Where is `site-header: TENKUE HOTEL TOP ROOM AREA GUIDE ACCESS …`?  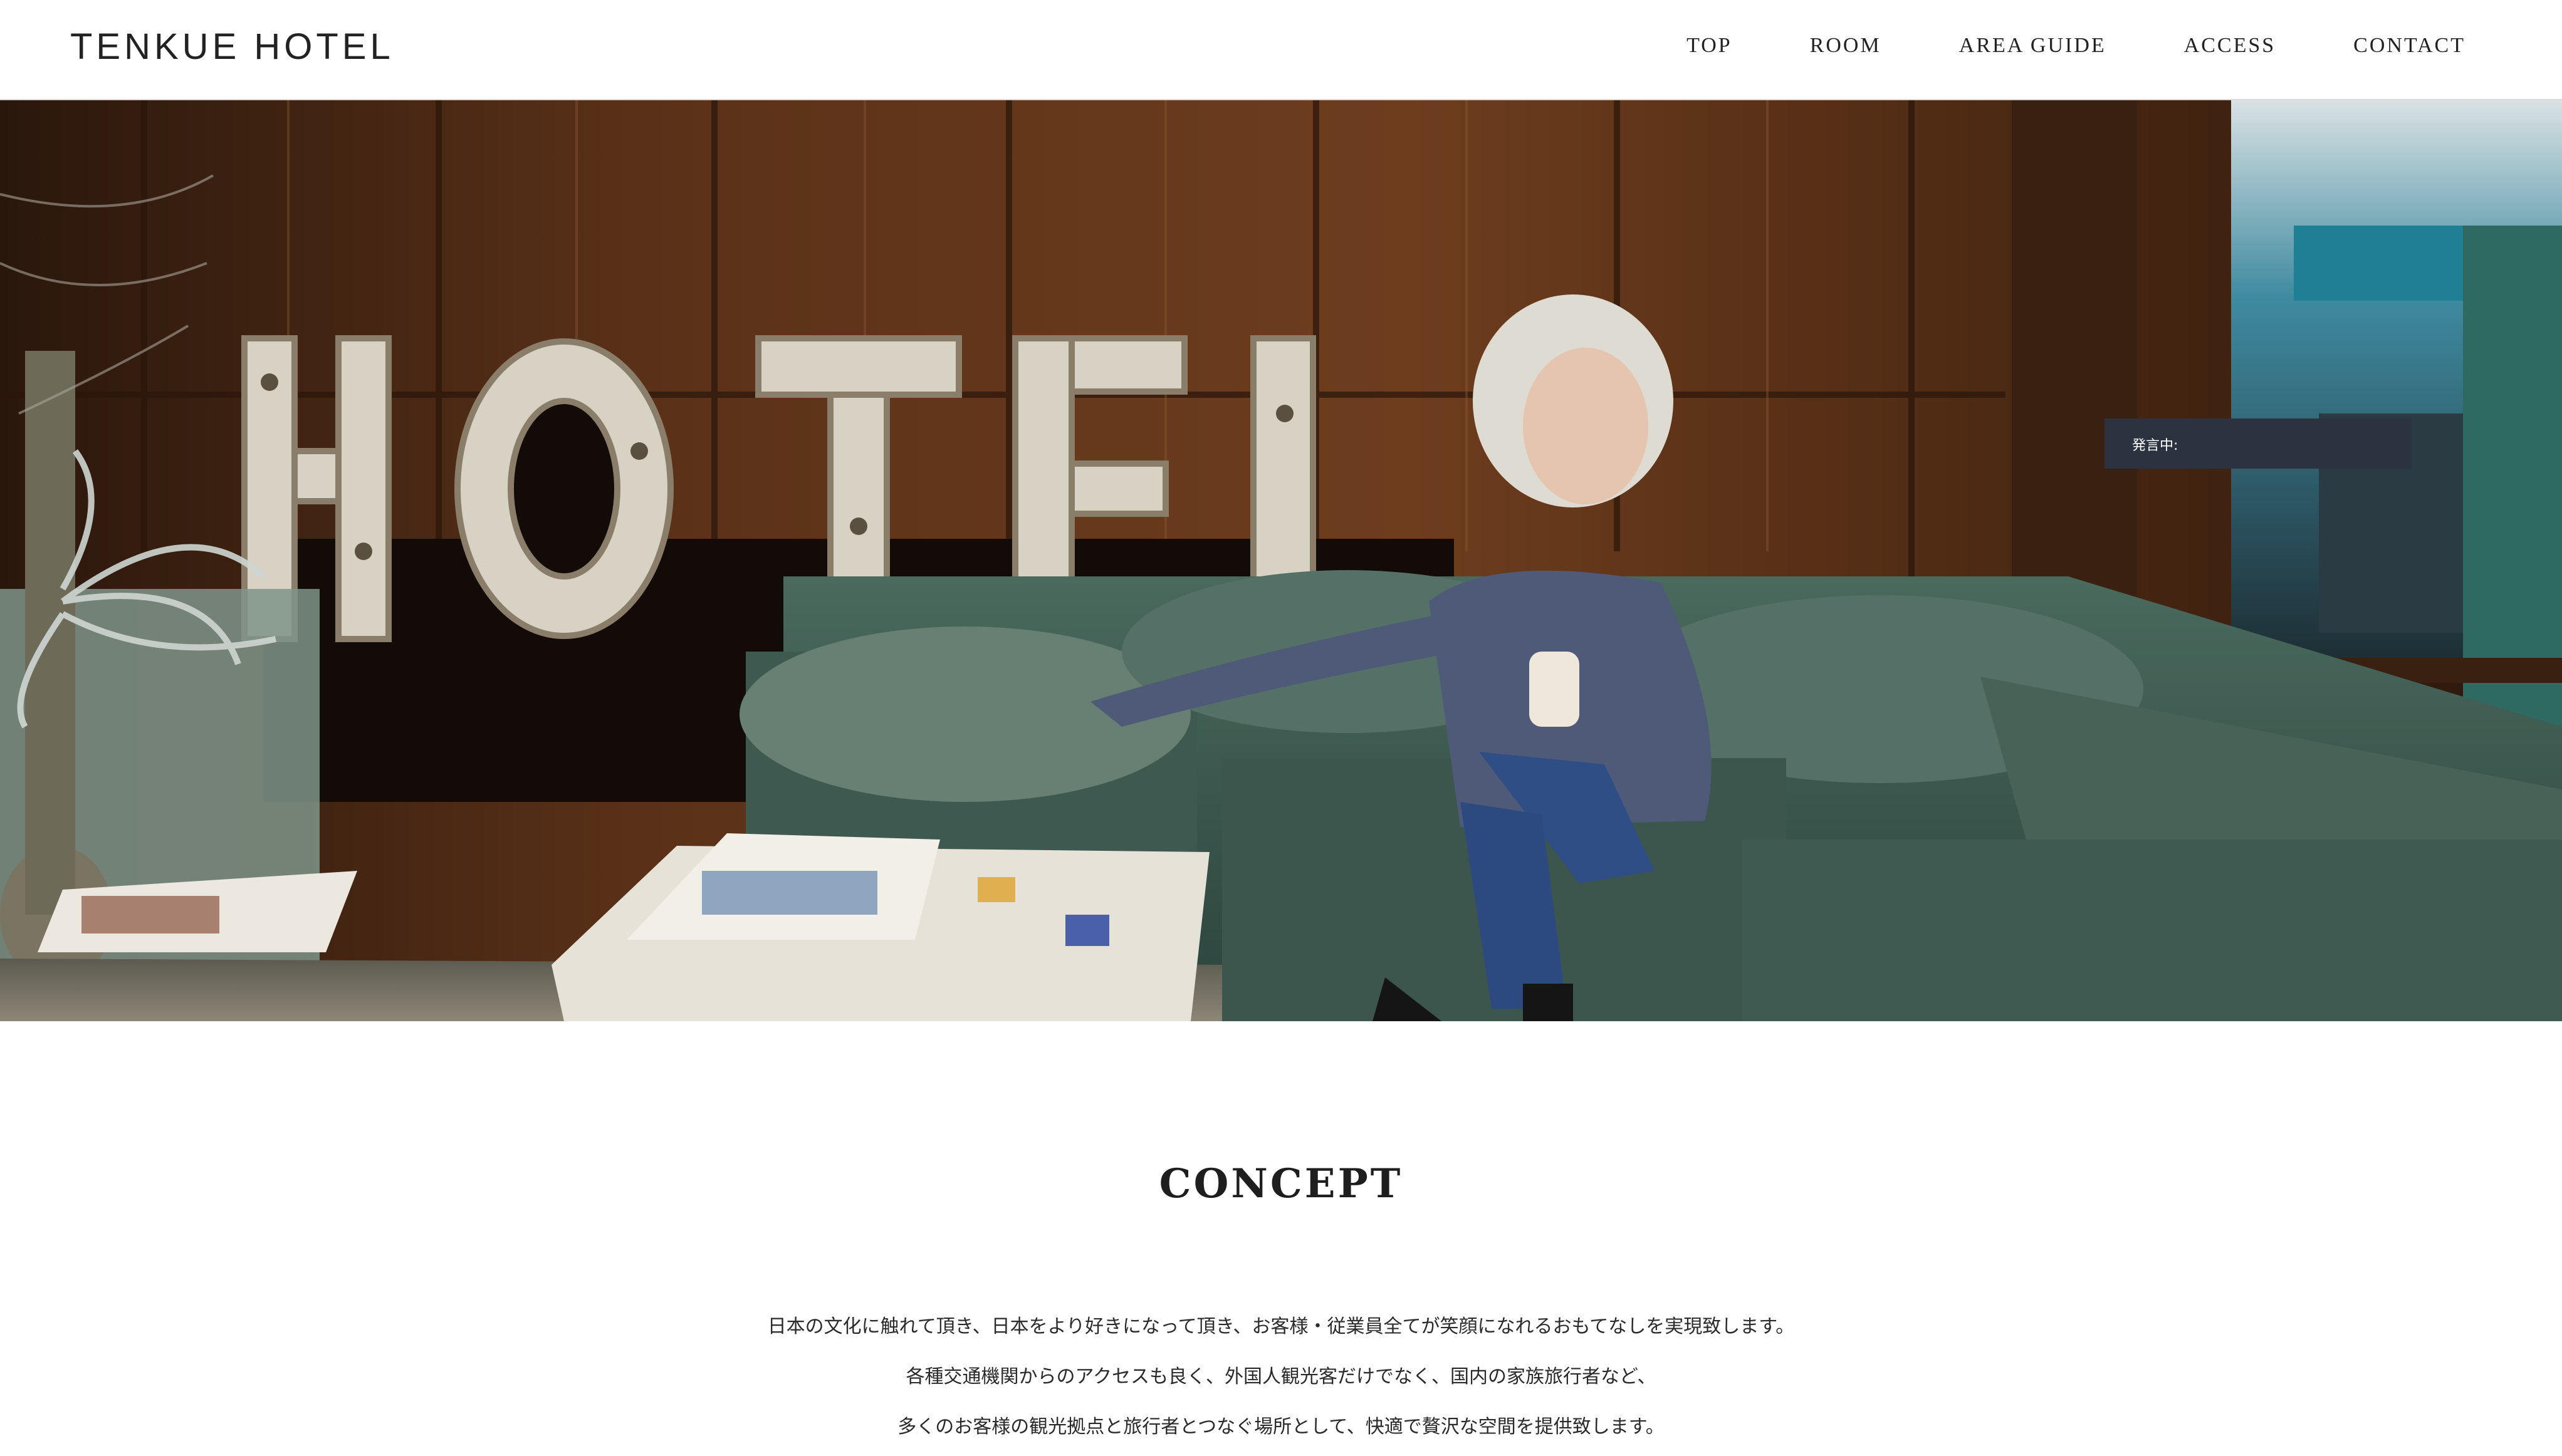 site-header: TENKUE HOTEL TOP ROOM AREA GUIDE ACCESS … is located at coordinates (1281, 50).